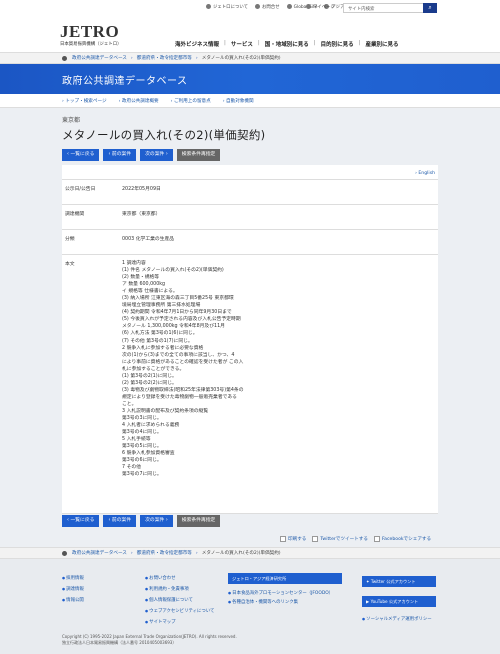 Image resolution: width=500 pixels, height=654 pixels. I want to click on share-links: 印刷する Twitterでツイートする Facebookでシェアする, so click(355, 539).